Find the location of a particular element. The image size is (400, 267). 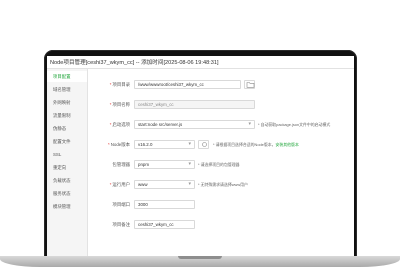

package-manager-hint: * 请选择项目的包管理器 is located at coordinates (219, 164).